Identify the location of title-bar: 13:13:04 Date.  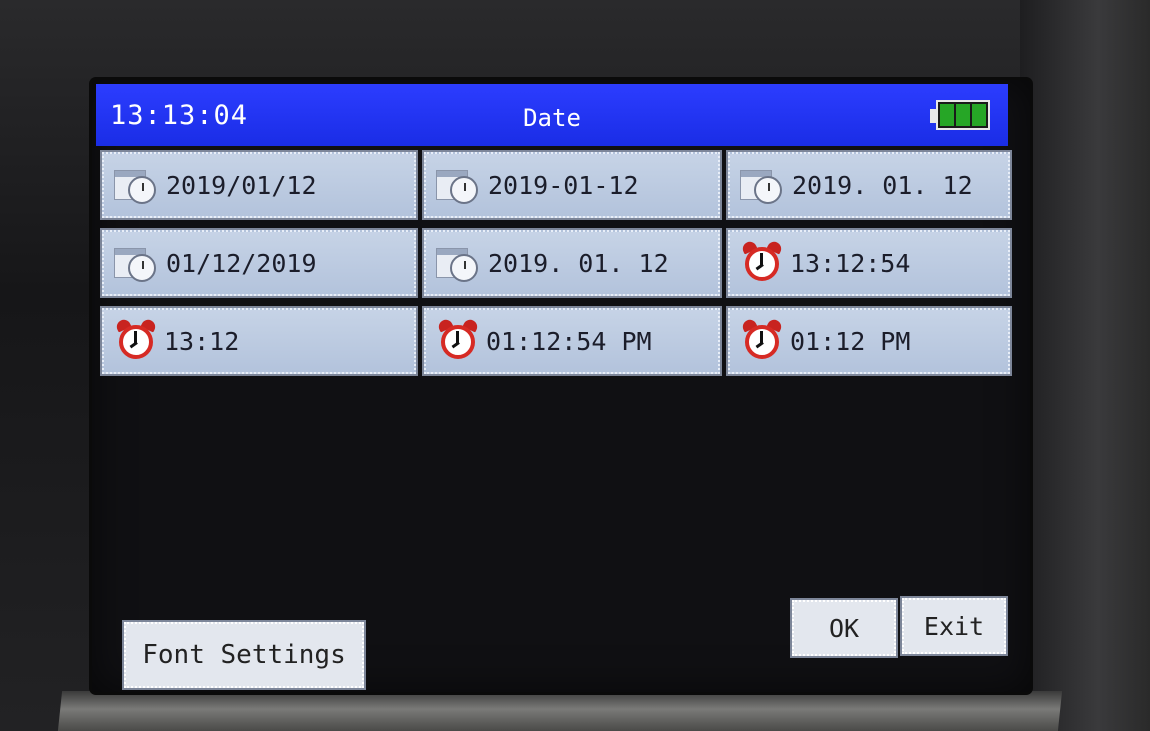
(552, 115).